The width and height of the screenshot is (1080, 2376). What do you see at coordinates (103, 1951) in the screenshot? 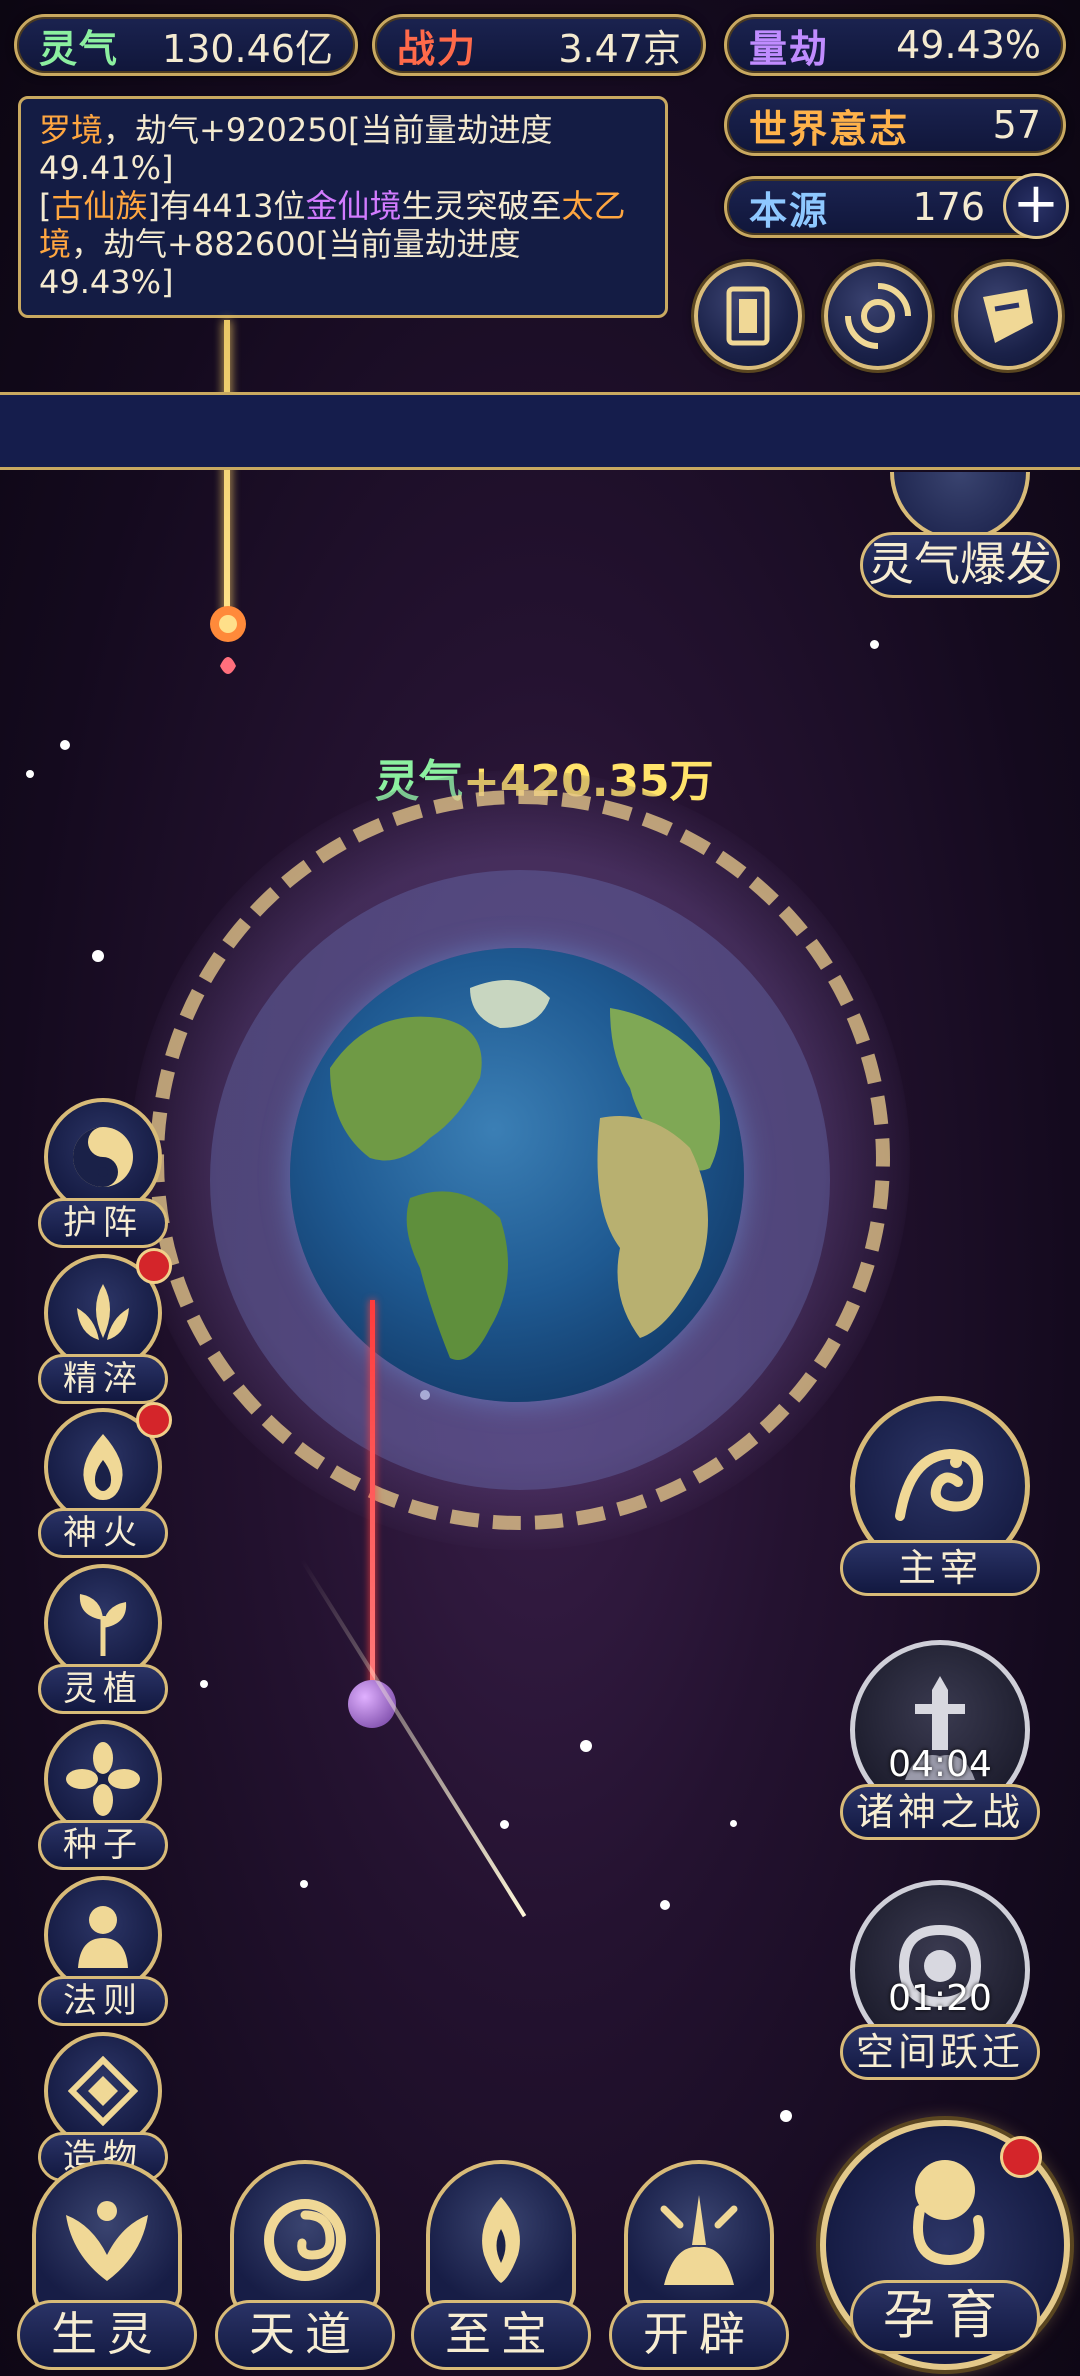
I see `feature-faze: 法则` at bounding box center [103, 1951].